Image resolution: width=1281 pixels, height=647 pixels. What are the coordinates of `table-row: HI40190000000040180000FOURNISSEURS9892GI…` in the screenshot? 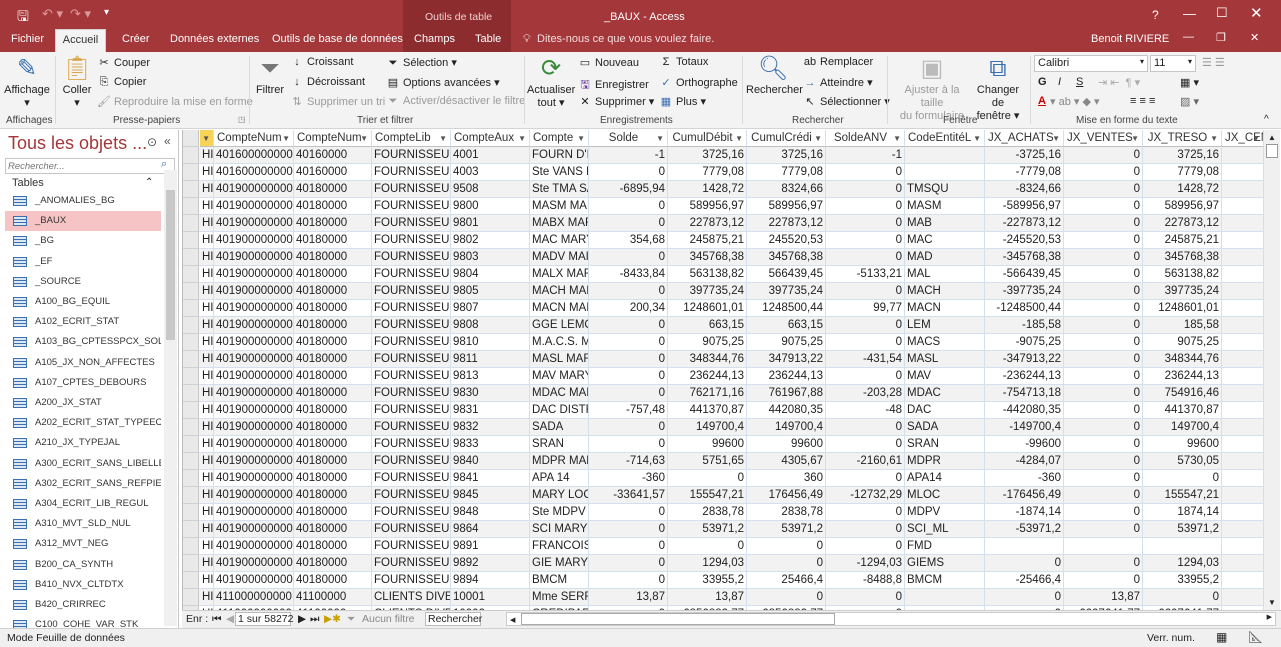 It's located at (723, 563).